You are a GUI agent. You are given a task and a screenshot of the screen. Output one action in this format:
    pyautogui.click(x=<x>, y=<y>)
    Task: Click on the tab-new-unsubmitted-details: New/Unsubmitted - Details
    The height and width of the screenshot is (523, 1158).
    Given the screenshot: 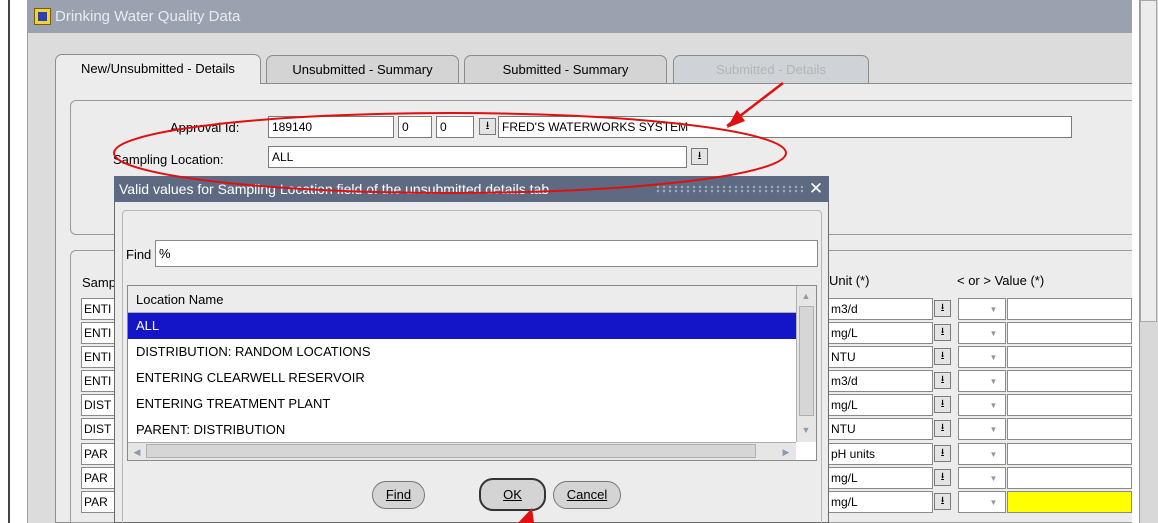 What is the action you would take?
    pyautogui.click(x=158, y=69)
    